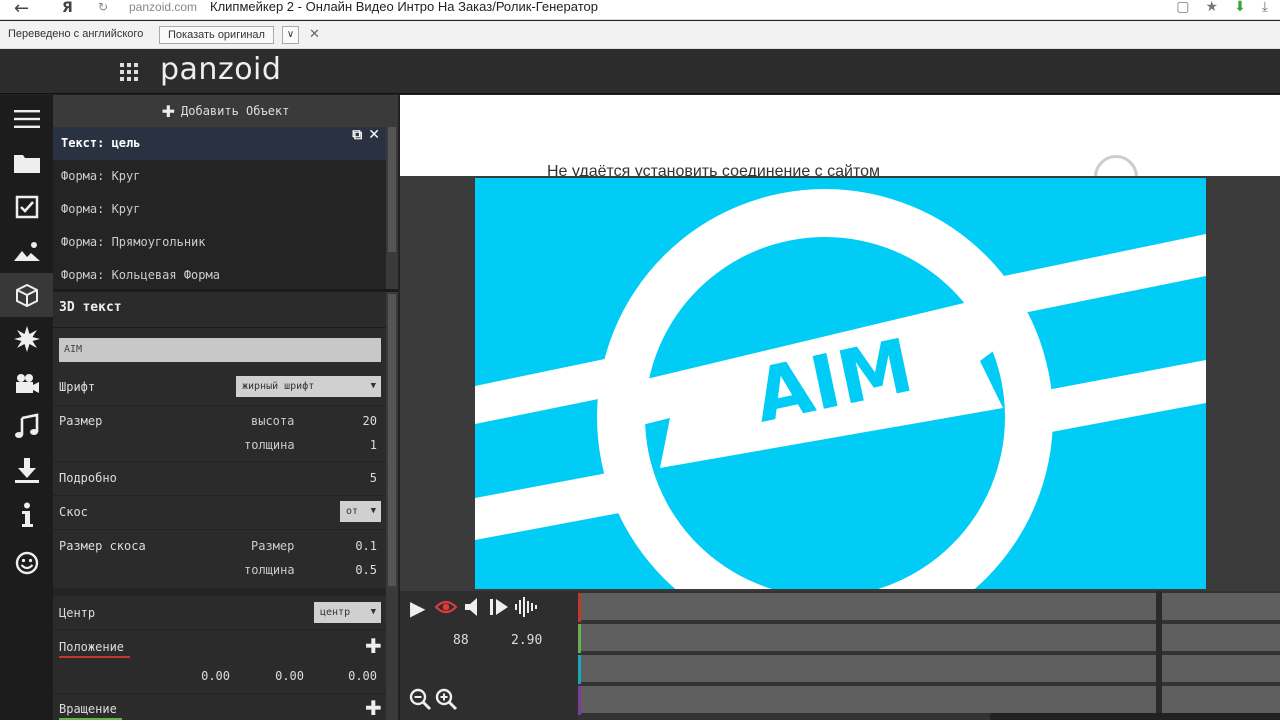 The width and height of the screenshot is (1280, 720). Describe the element at coordinates (1116, 165) in the screenshot. I see `error-circle-icon` at that location.